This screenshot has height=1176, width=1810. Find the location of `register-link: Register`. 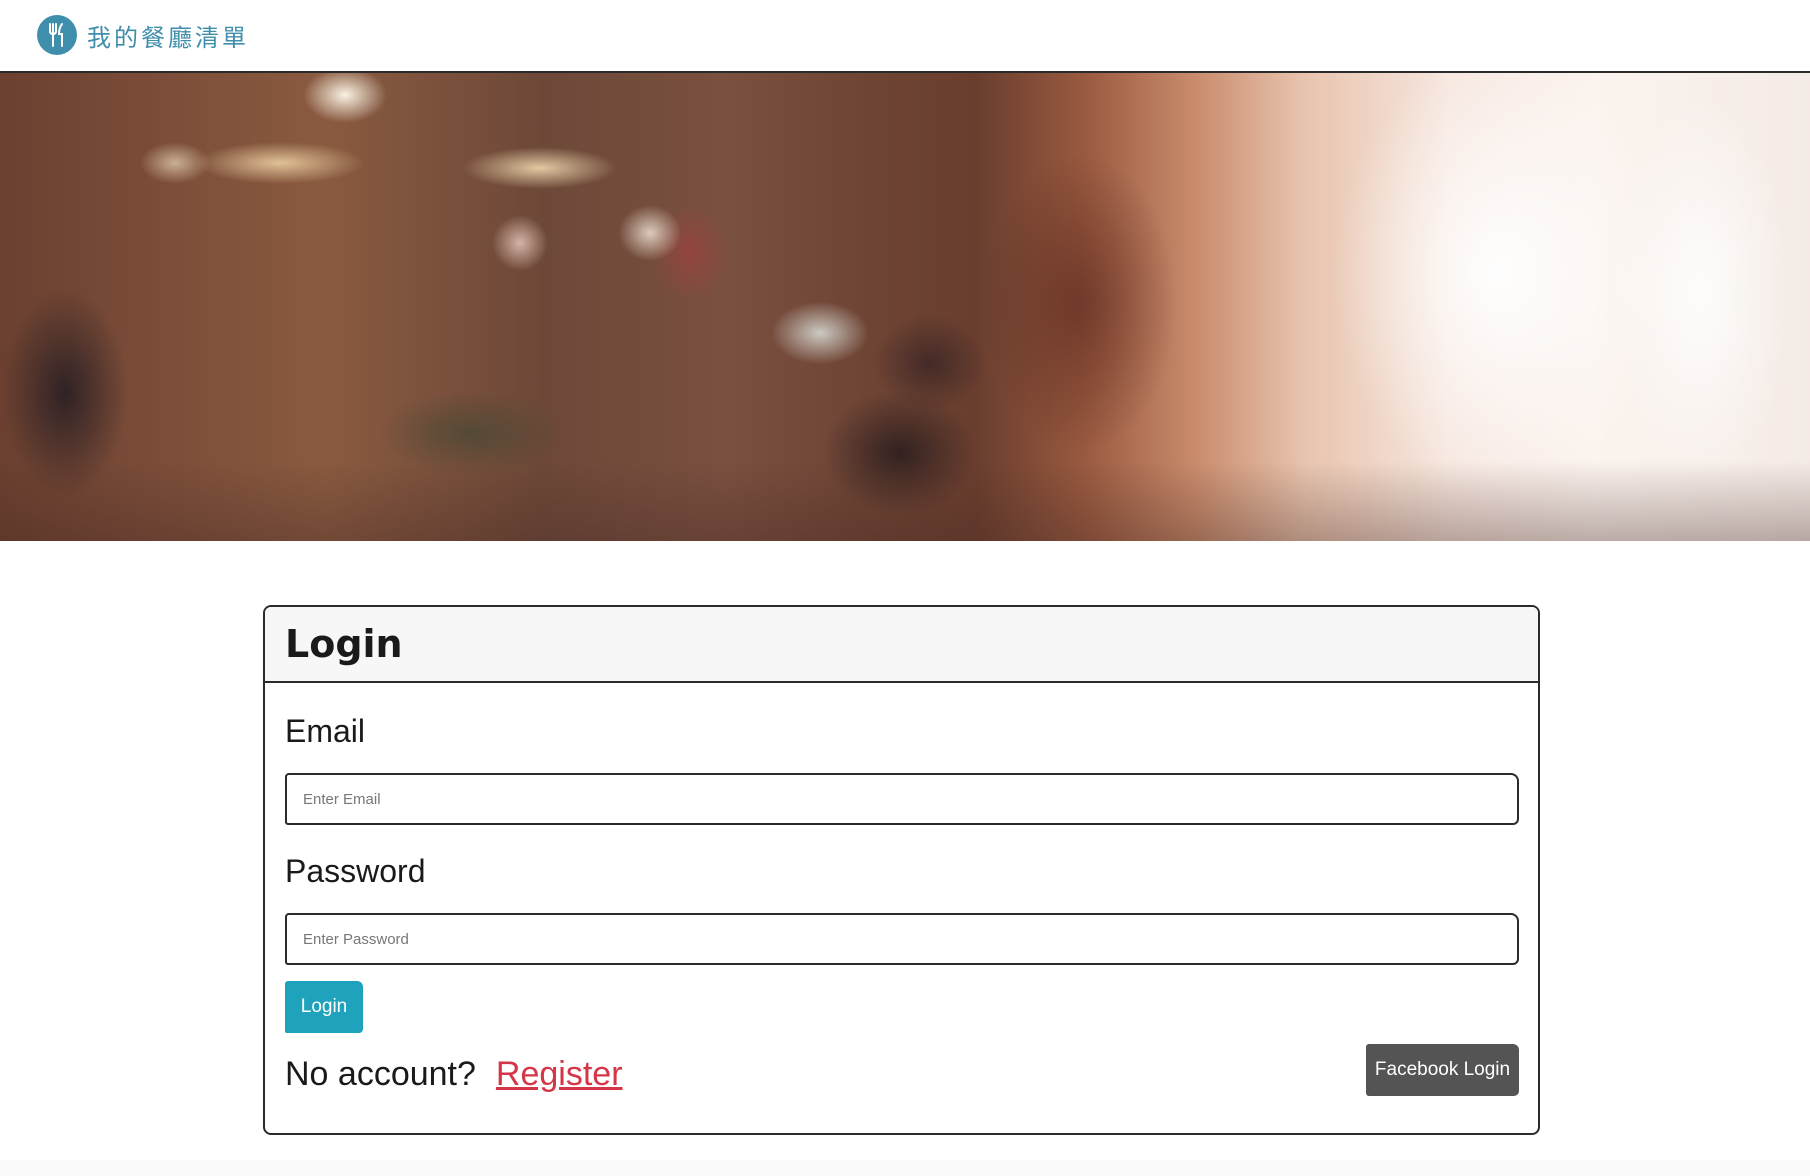

register-link: Register is located at coordinates (559, 1074).